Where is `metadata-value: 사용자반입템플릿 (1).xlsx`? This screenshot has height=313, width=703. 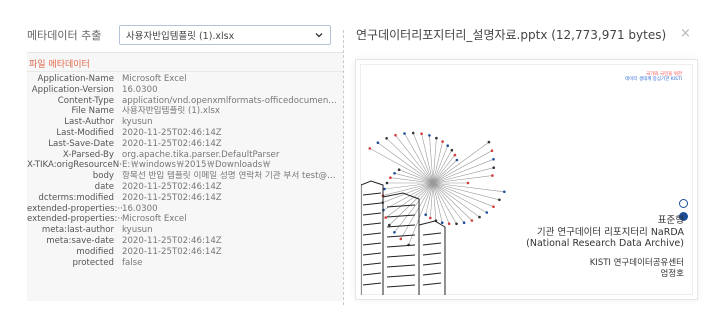 metadata-value: 사용자반입템플릿 (1).xlsx is located at coordinates (171, 111).